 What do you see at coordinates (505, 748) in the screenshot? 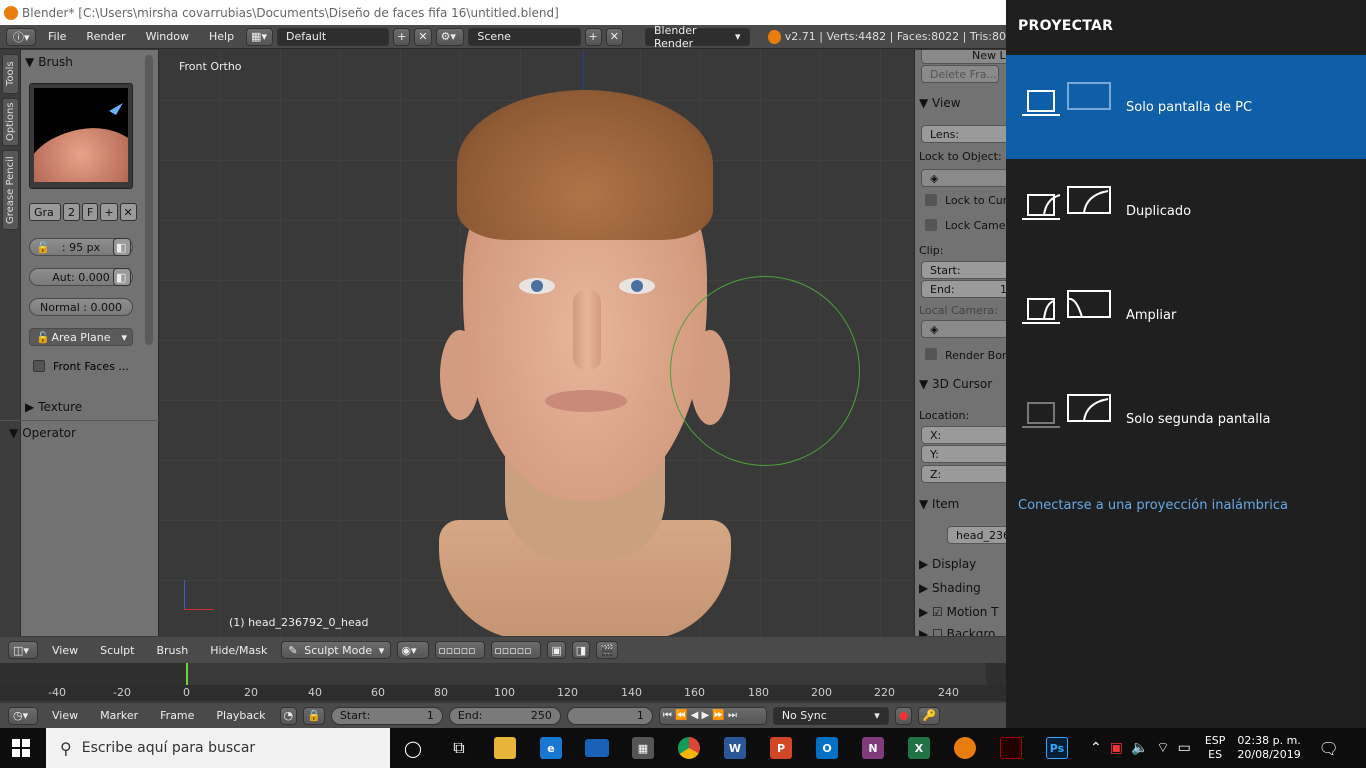
I see `file-explorer-icon` at bounding box center [505, 748].